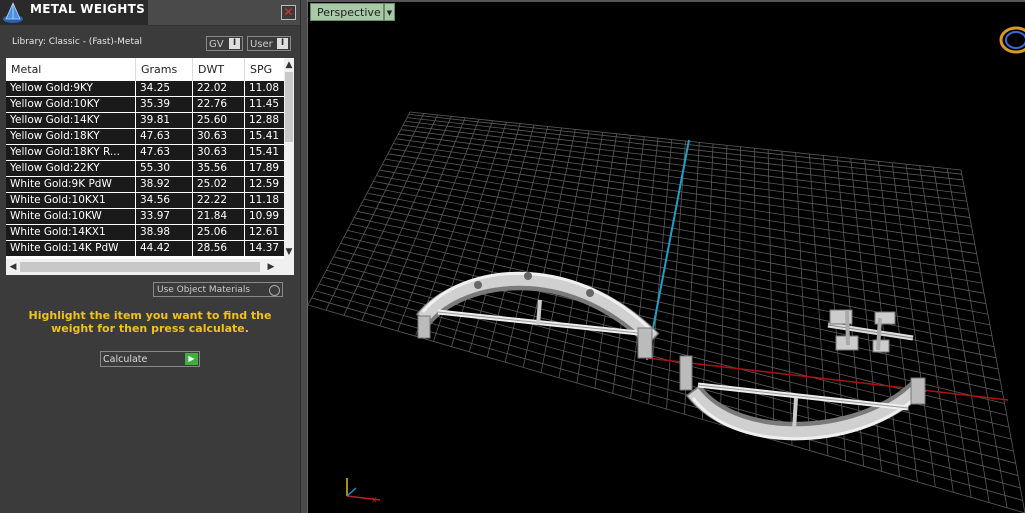 Image resolution: width=1025 pixels, height=513 pixels. I want to click on table-row: Yellow Gold:22KY 55.30 35.56 17.89, so click(145, 169).